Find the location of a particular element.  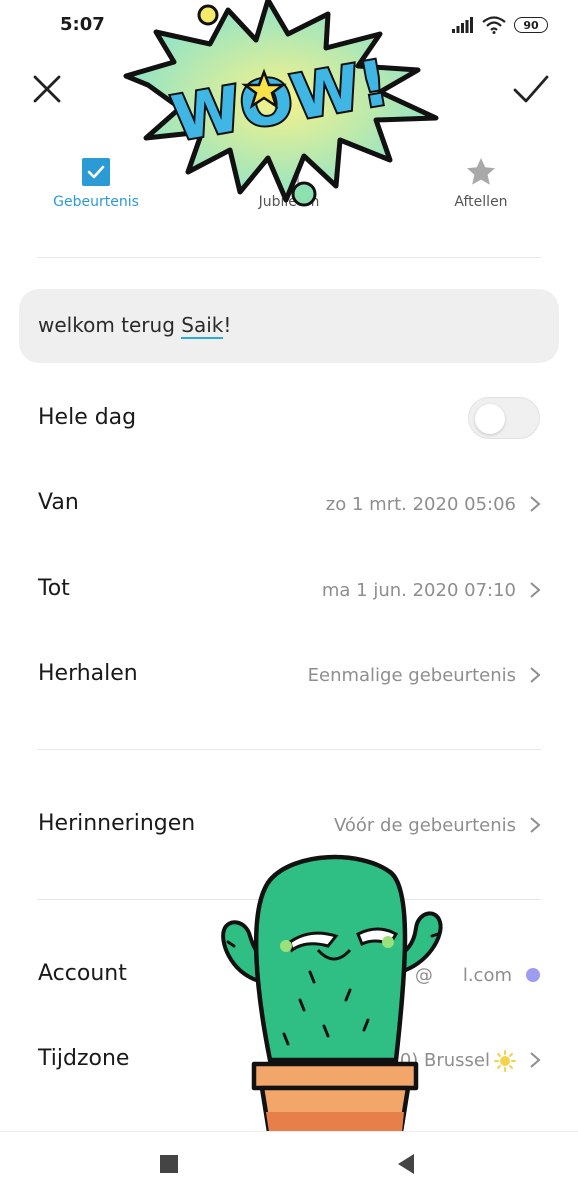

account-value-end: l.com is located at coordinates (487, 975).